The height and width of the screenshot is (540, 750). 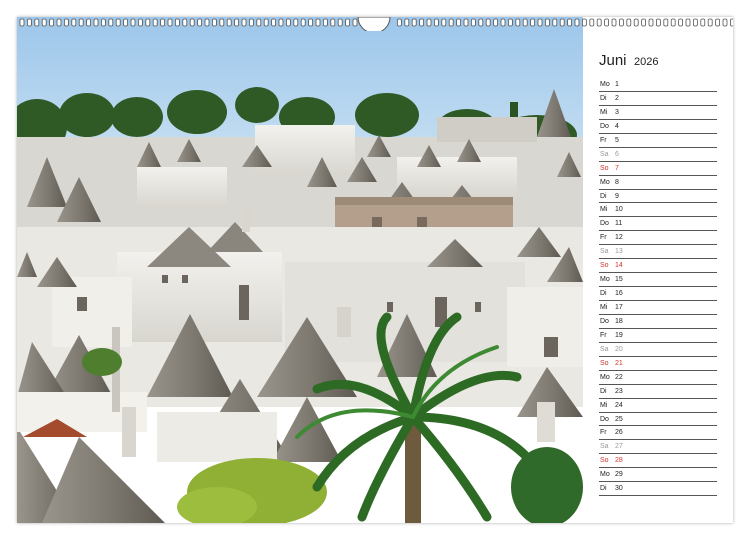 What do you see at coordinates (619, 321) in the screenshot?
I see `day-number: 18` at bounding box center [619, 321].